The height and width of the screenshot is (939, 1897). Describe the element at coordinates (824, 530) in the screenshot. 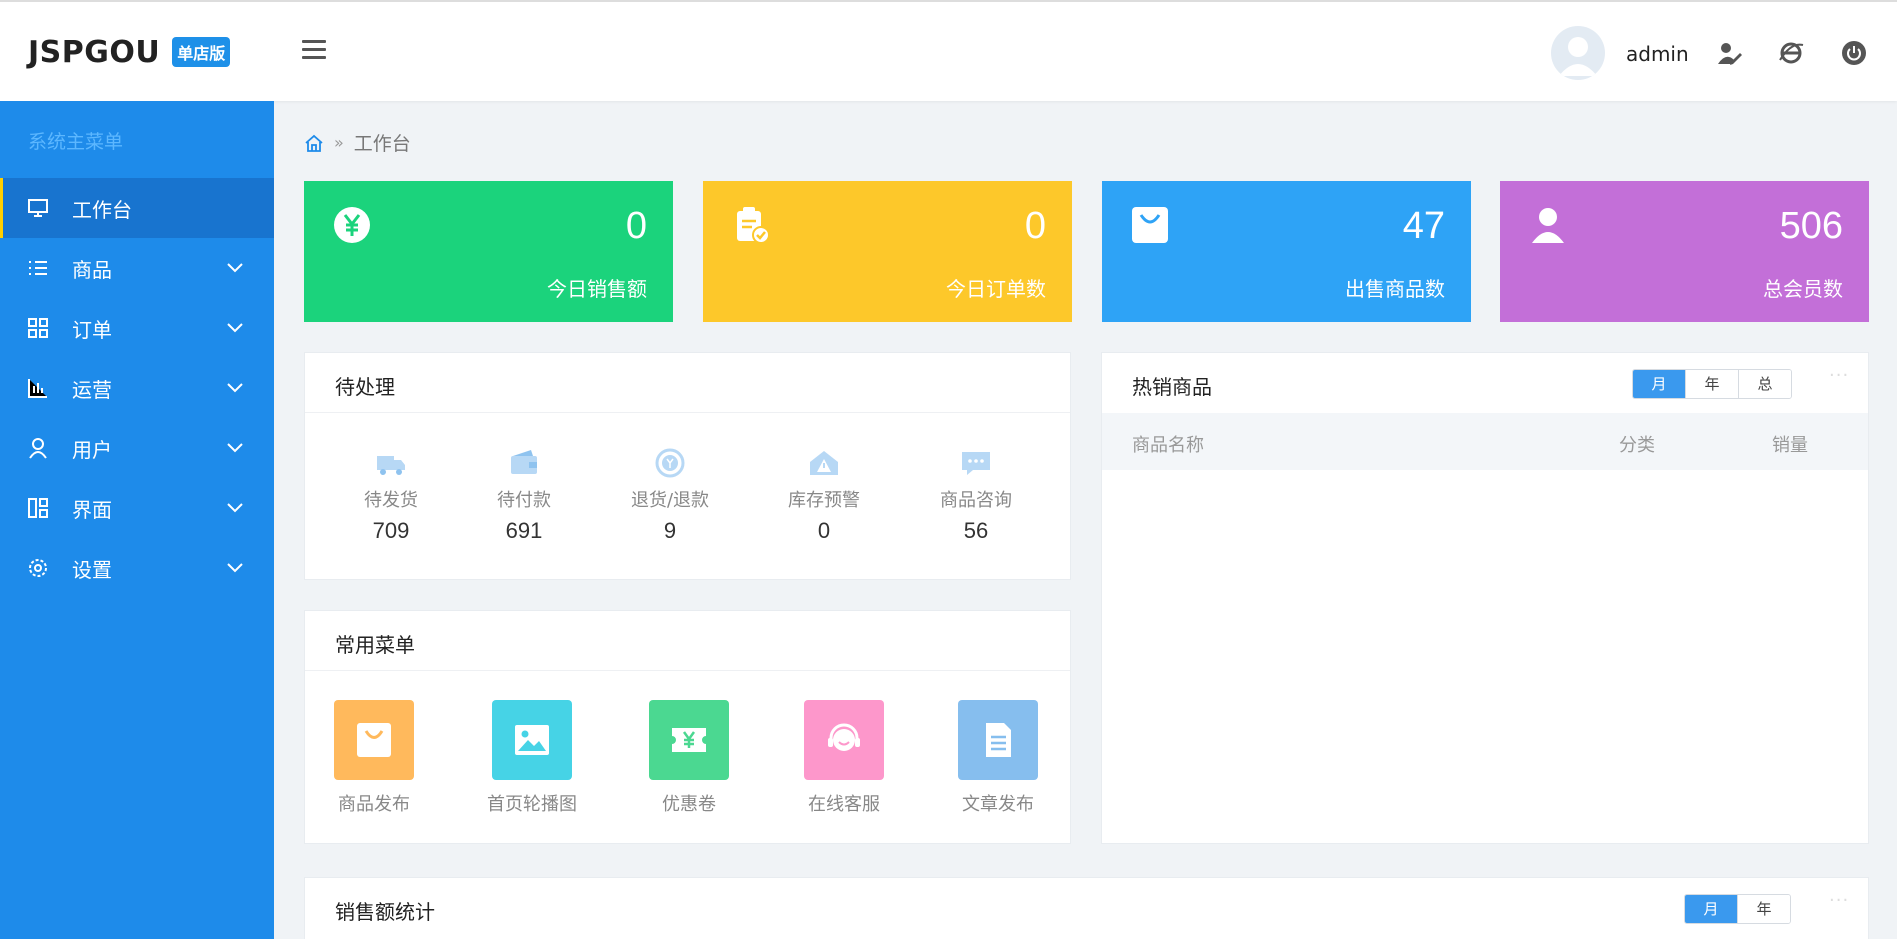

I see `pending-value: 0` at that location.